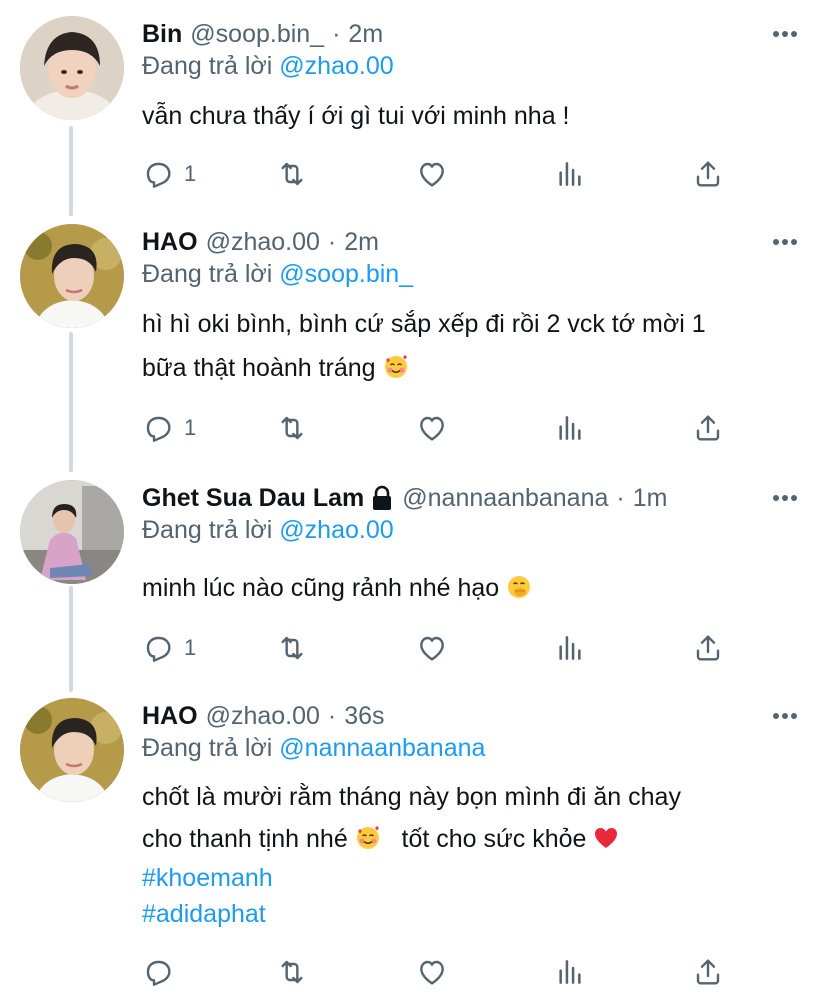  I want to click on mention-link: @soop.bin_, so click(346, 274).